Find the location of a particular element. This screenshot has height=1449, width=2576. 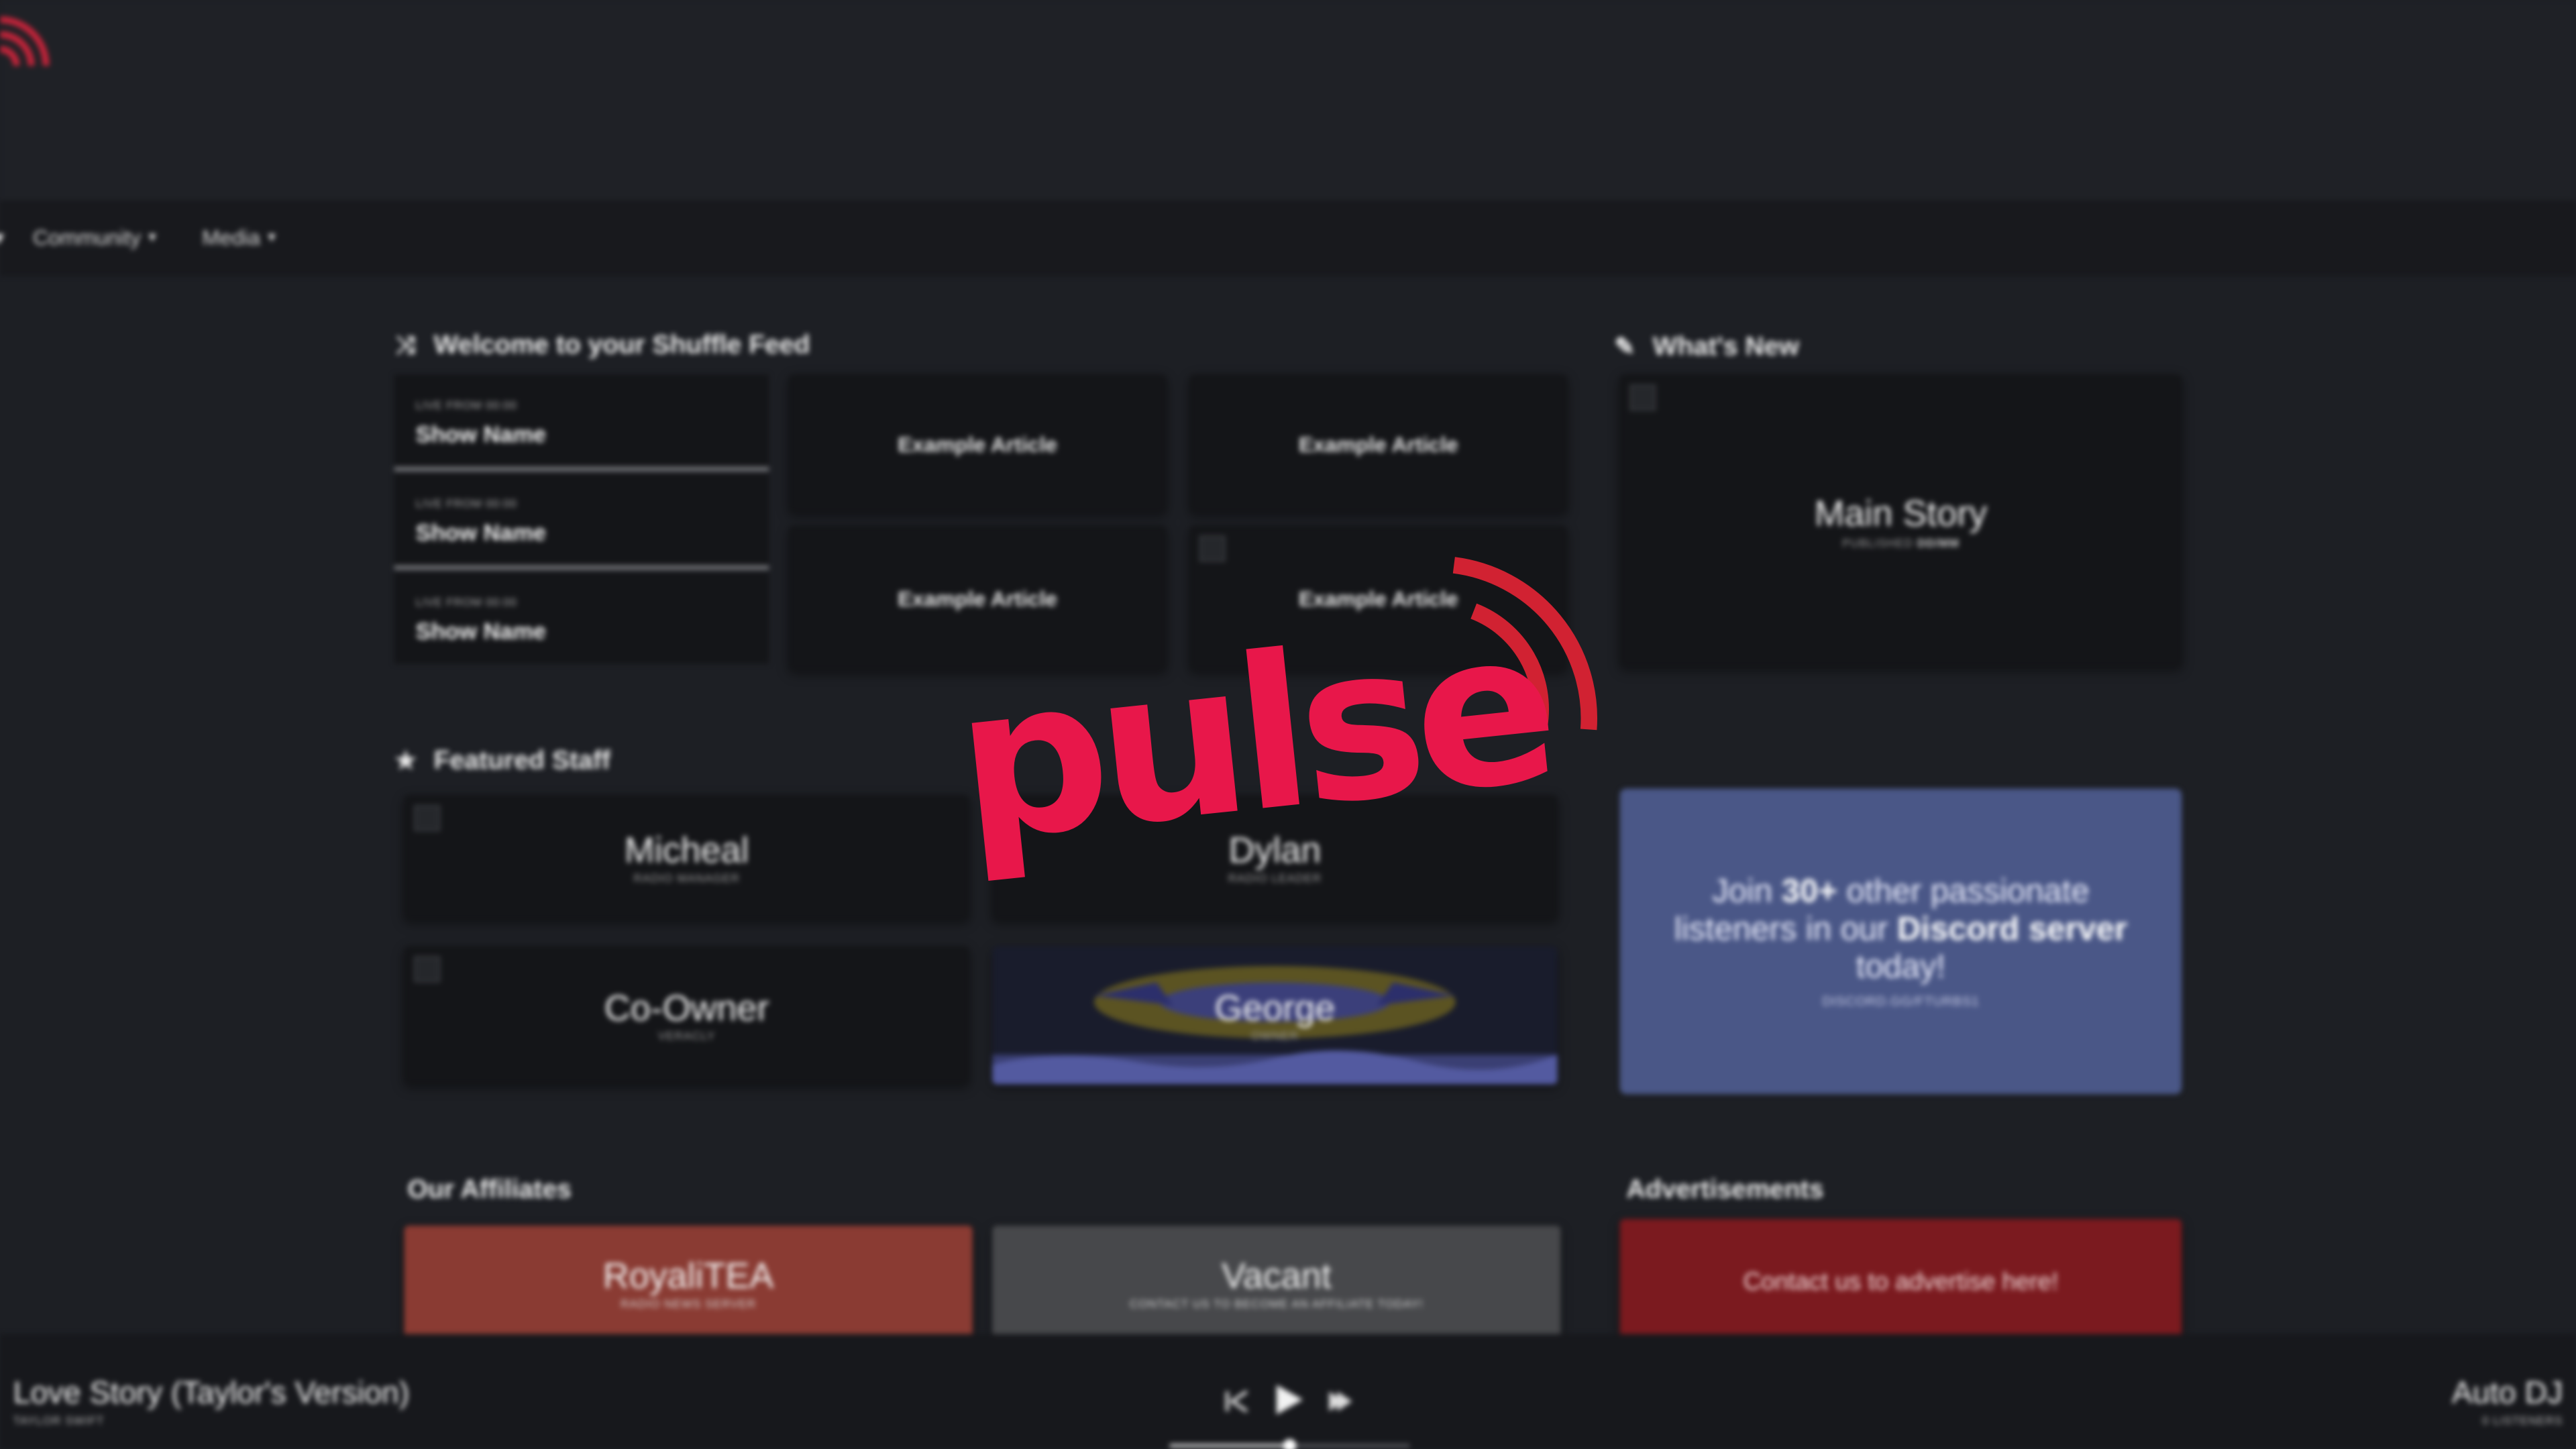

published-value: DD/MM is located at coordinates (1938, 544).